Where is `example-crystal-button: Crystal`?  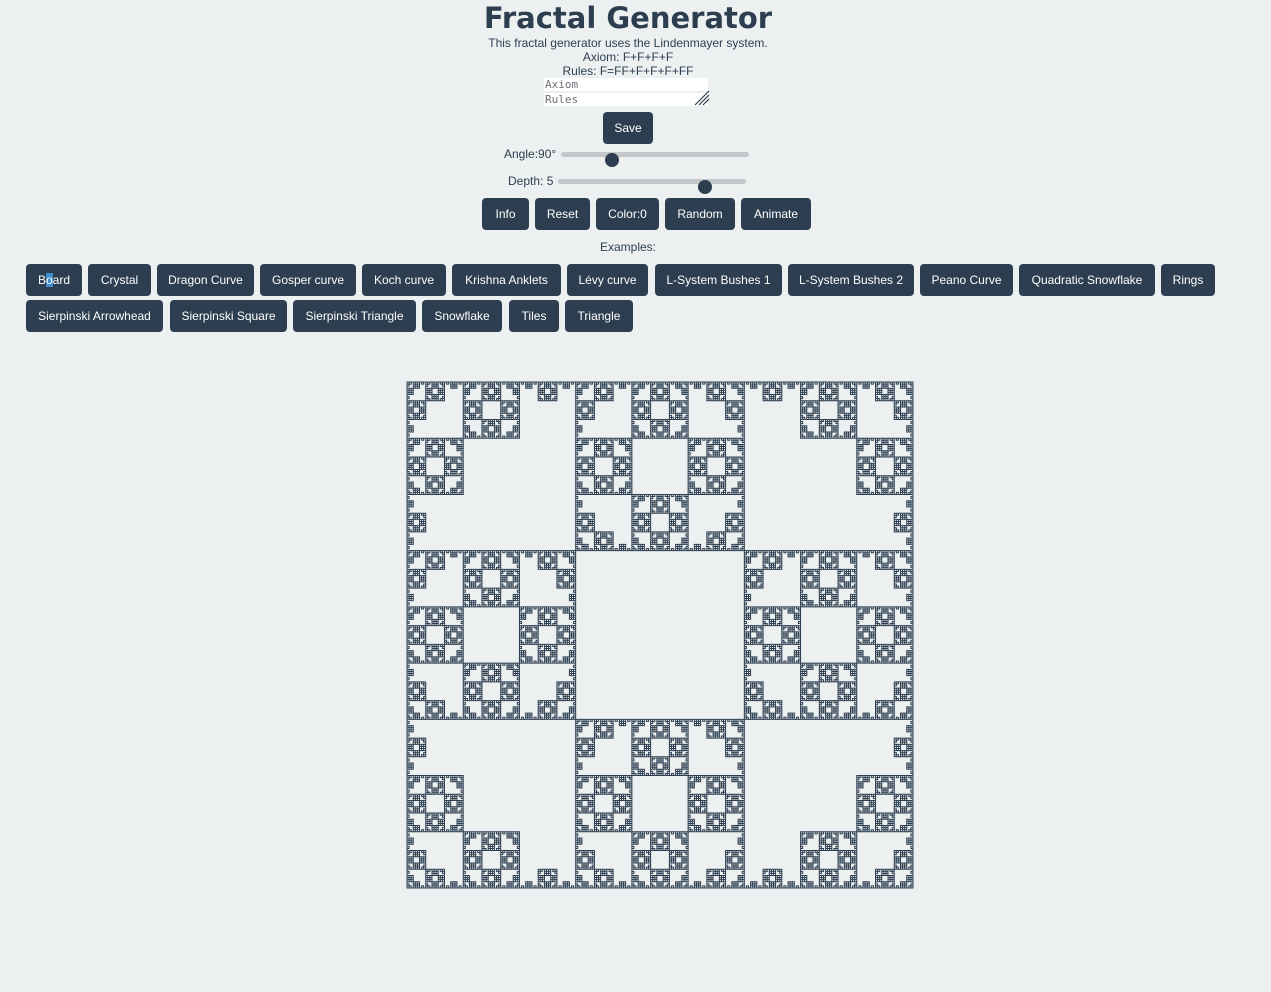 example-crystal-button: Crystal is located at coordinates (119, 280).